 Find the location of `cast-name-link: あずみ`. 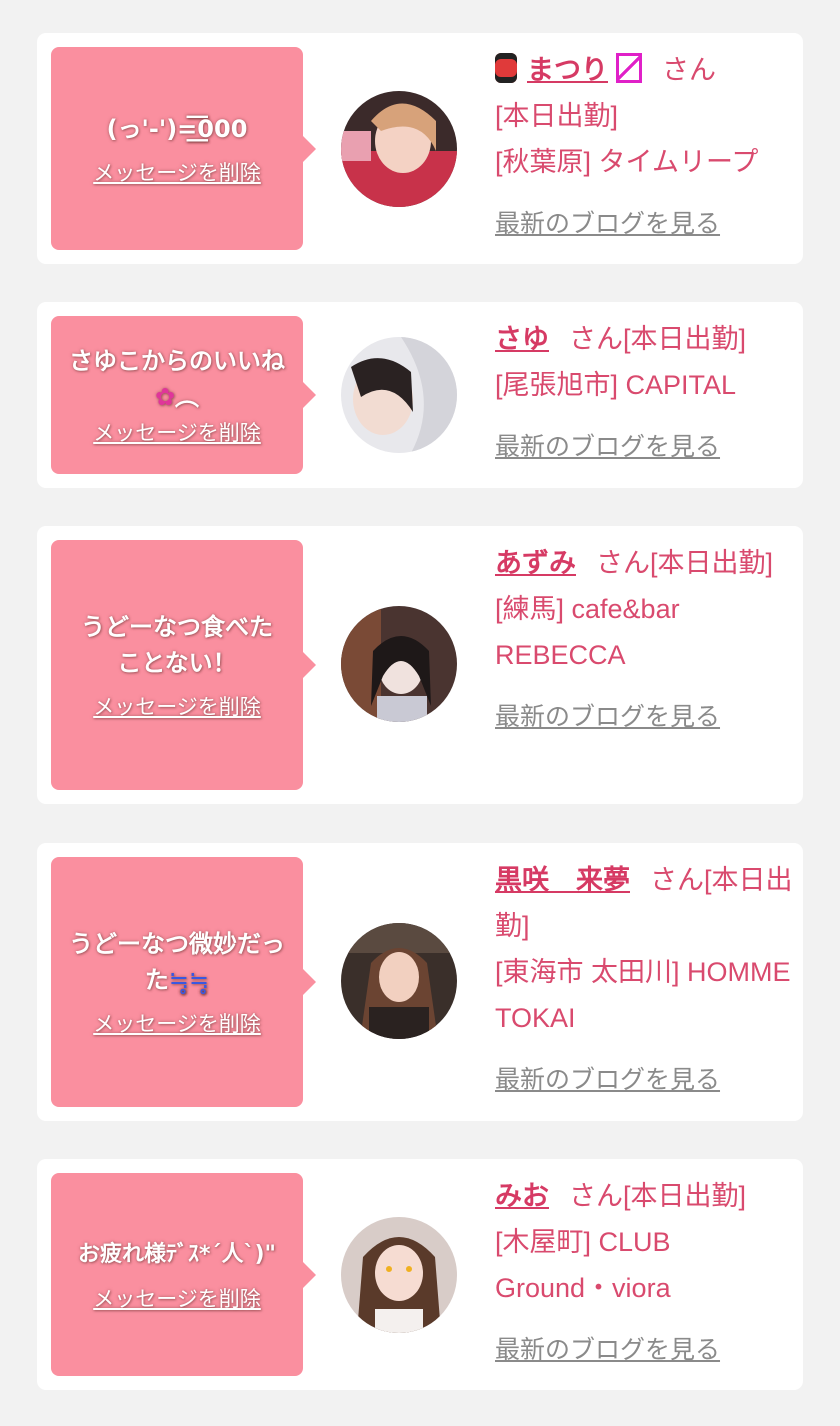

cast-name-link: あずみ is located at coordinates (535, 563).